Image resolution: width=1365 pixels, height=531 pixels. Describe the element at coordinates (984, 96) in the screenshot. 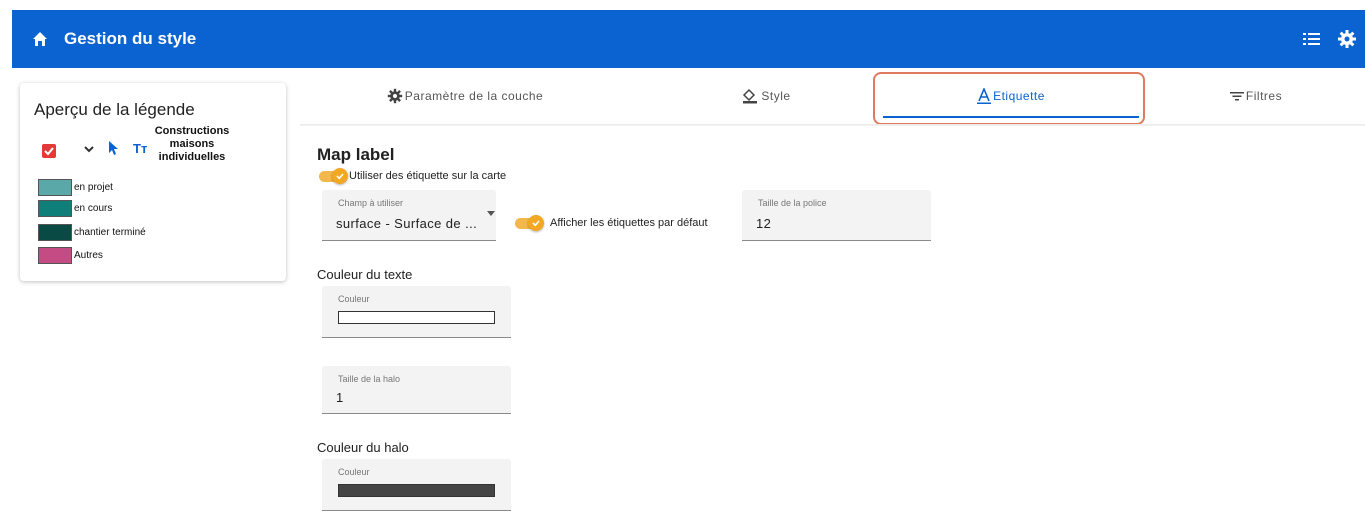

I see `text-a-icon` at that location.